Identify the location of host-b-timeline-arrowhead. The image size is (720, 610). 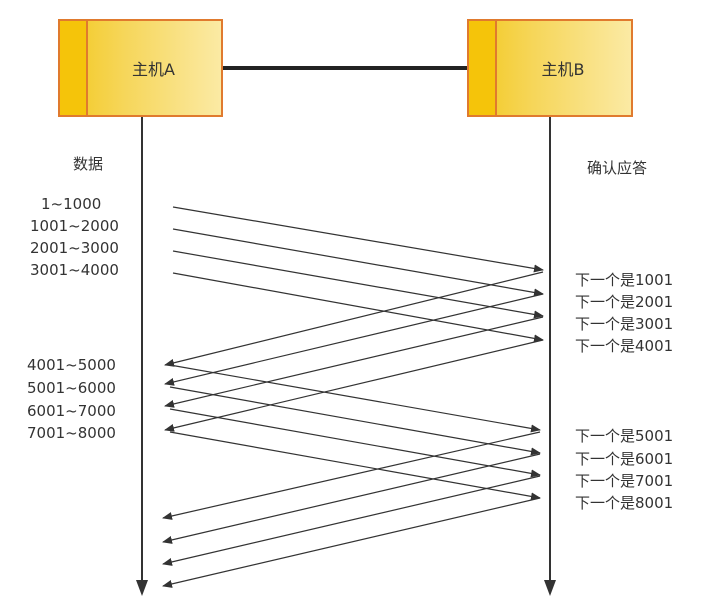
(550, 588).